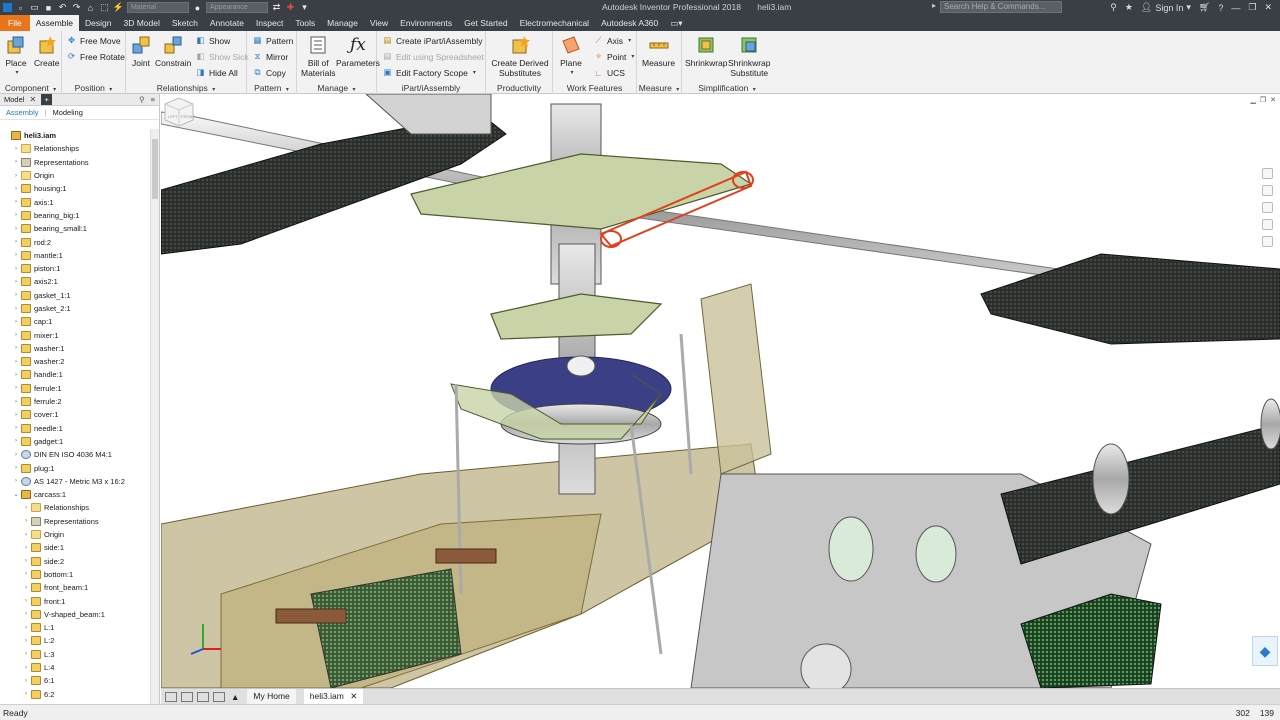  What do you see at coordinates (16, 56) in the screenshot?
I see `place-button: Place ▾` at bounding box center [16, 56].